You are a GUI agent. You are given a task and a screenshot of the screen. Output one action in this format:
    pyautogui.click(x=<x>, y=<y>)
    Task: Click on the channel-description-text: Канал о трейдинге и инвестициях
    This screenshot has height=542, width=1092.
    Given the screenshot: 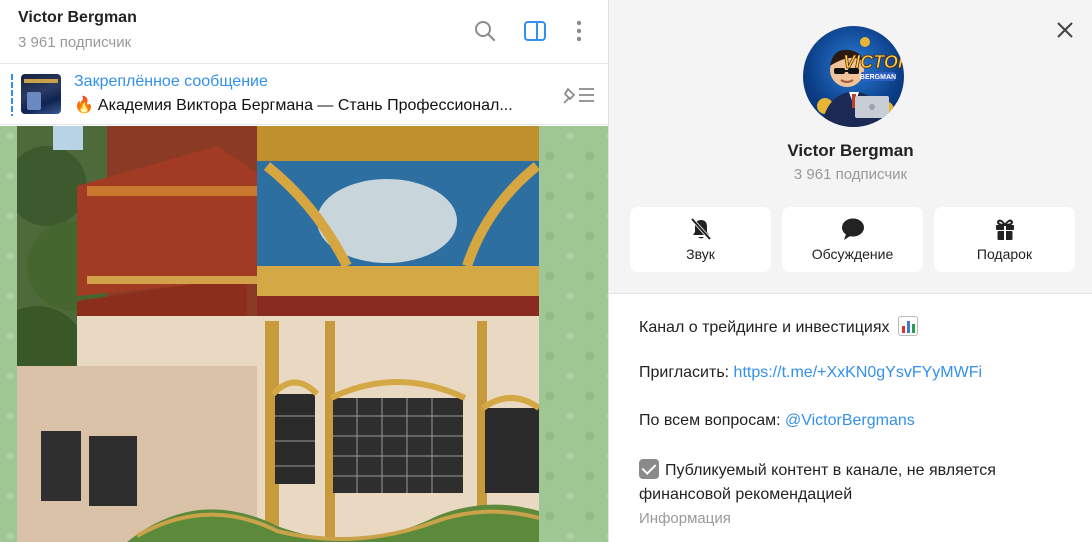 What is the action you would take?
    pyautogui.click(x=764, y=327)
    